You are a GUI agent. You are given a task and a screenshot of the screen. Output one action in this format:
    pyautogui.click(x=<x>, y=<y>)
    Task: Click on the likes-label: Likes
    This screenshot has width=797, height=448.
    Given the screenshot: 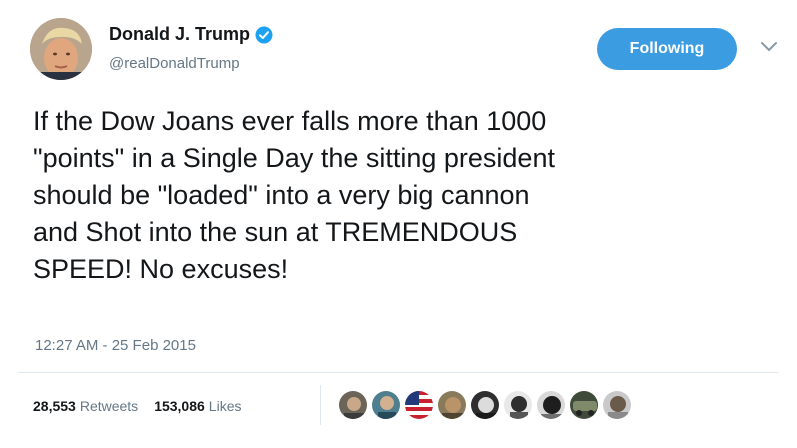 What is the action you would take?
    pyautogui.click(x=225, y=406)
    